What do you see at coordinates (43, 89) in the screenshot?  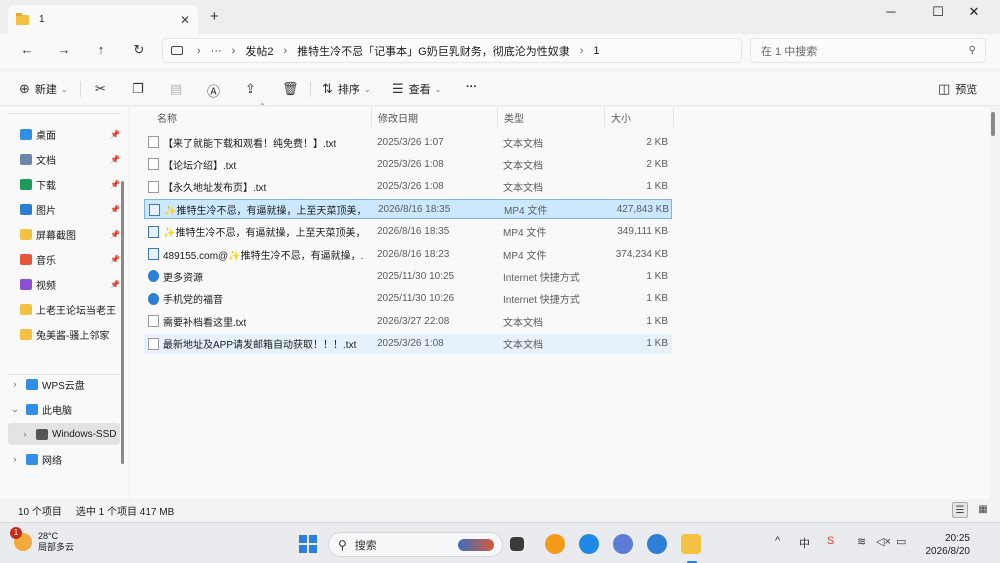 I see `new-button: ⊕ 新建 ⌄` at bounding box center [43, 89].